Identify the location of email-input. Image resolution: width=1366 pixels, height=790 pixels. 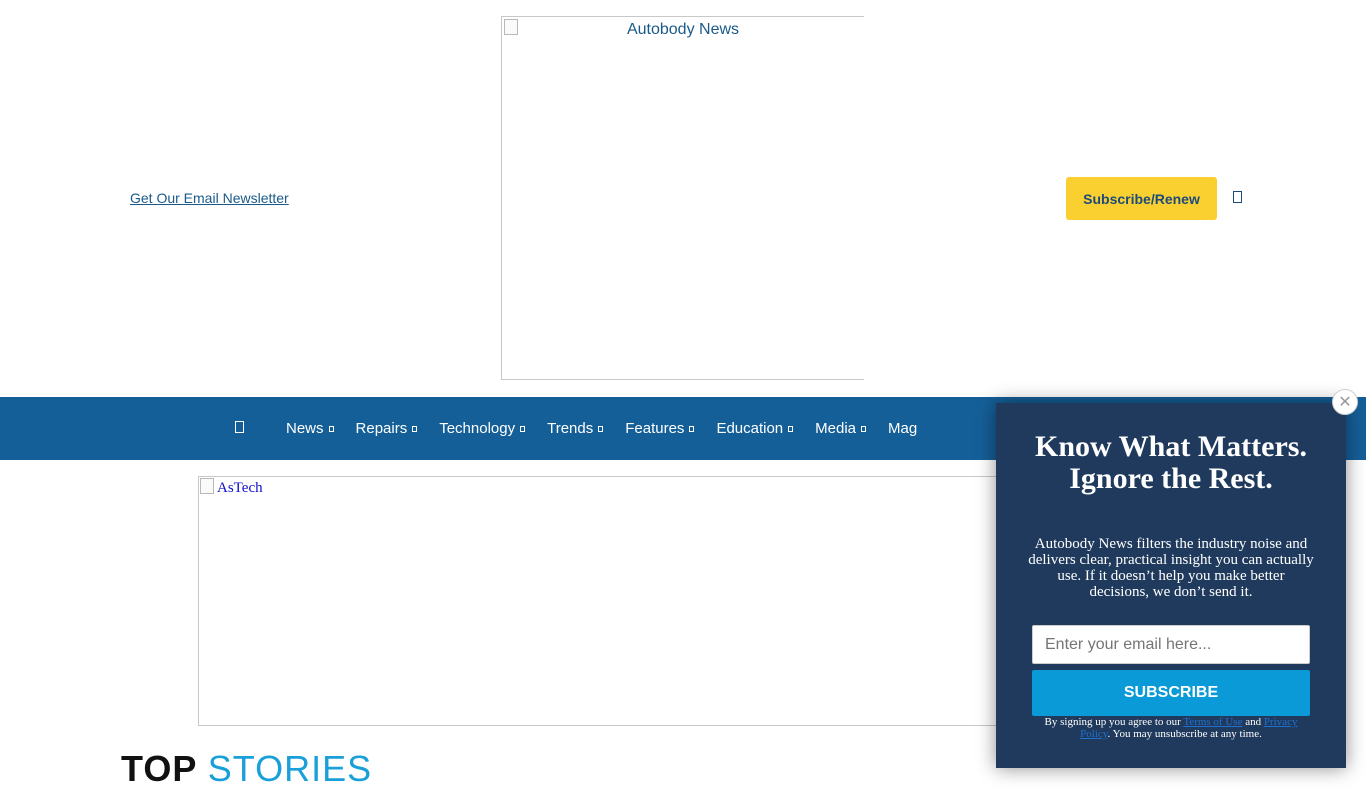
(1171, 644).